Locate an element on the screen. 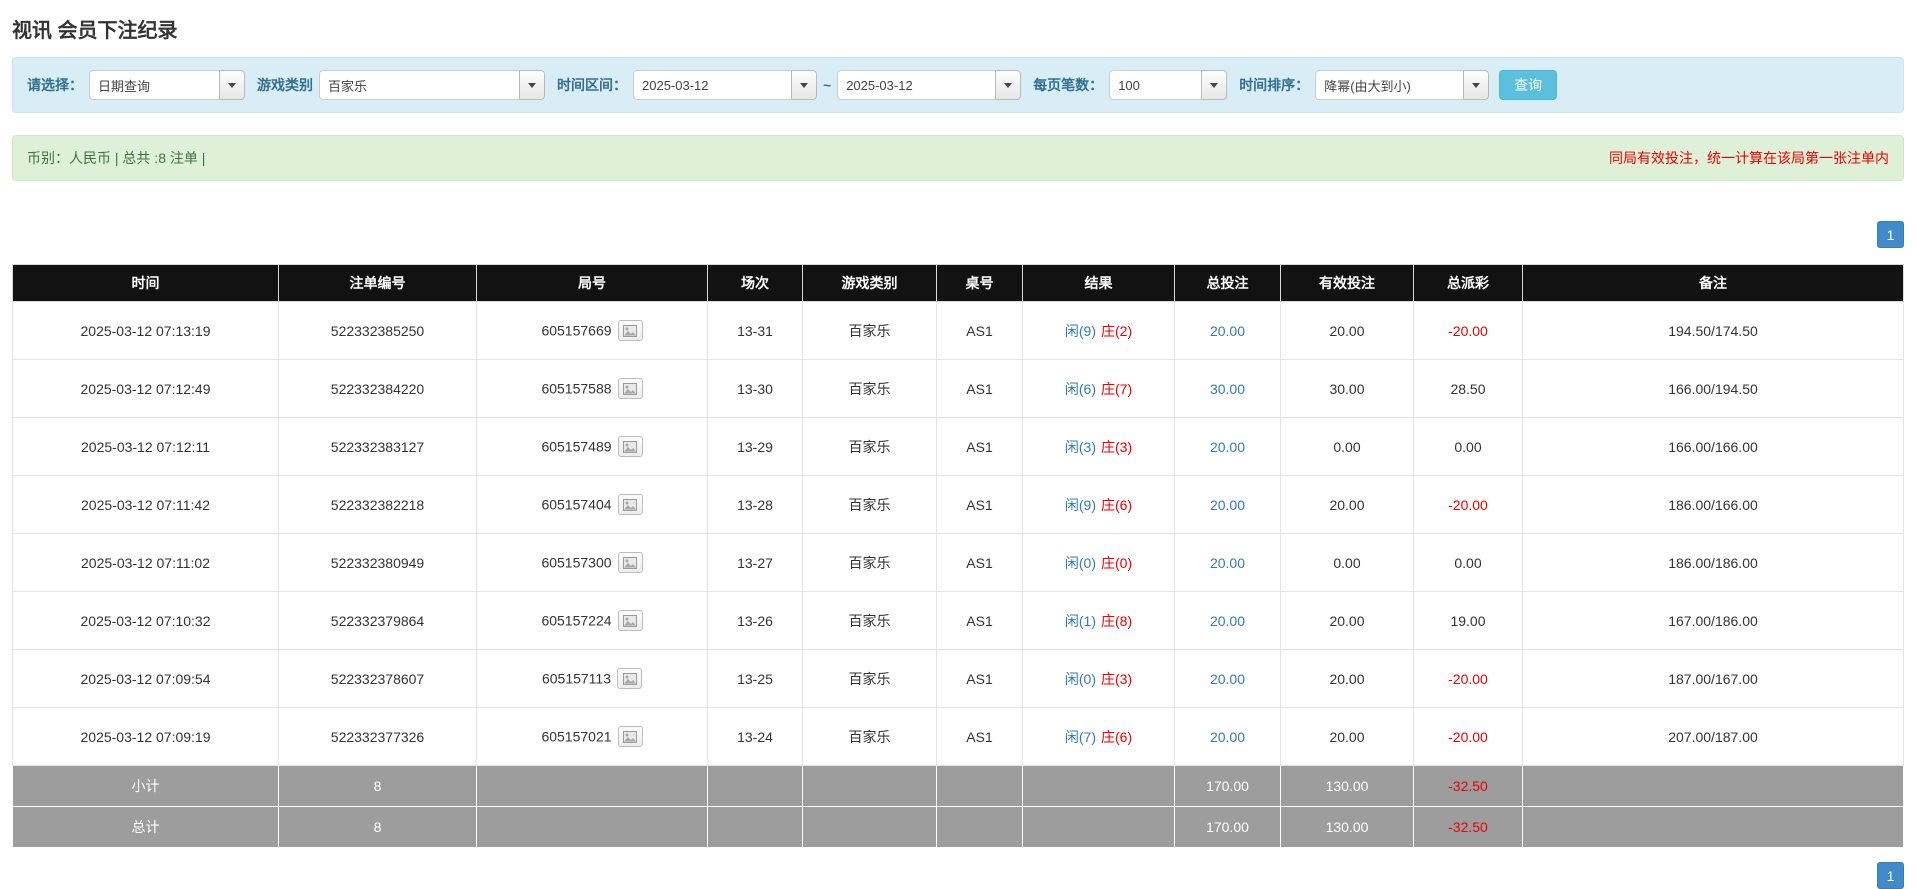  result-banker: 庄(0) is located at coordinates (1117, 562).